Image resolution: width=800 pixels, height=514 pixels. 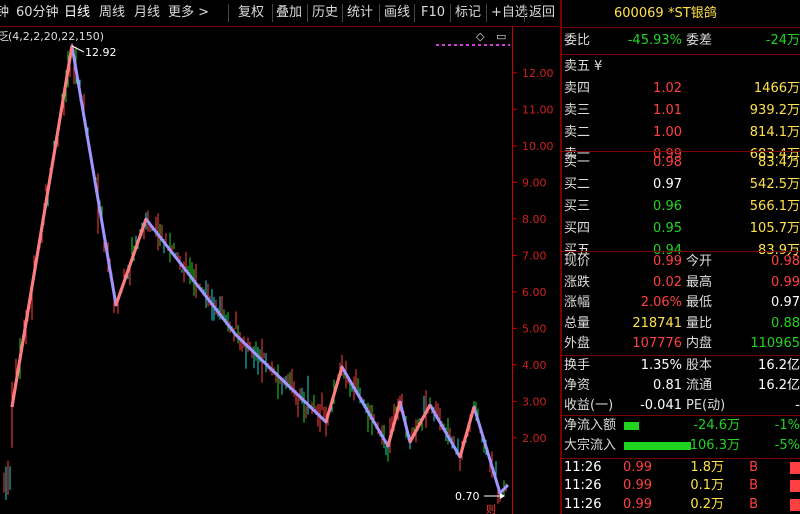 What do you see at coordinates (797, 405) in the screenshot?
I see `fundamental-value: -` at bounding box center [797, 405].